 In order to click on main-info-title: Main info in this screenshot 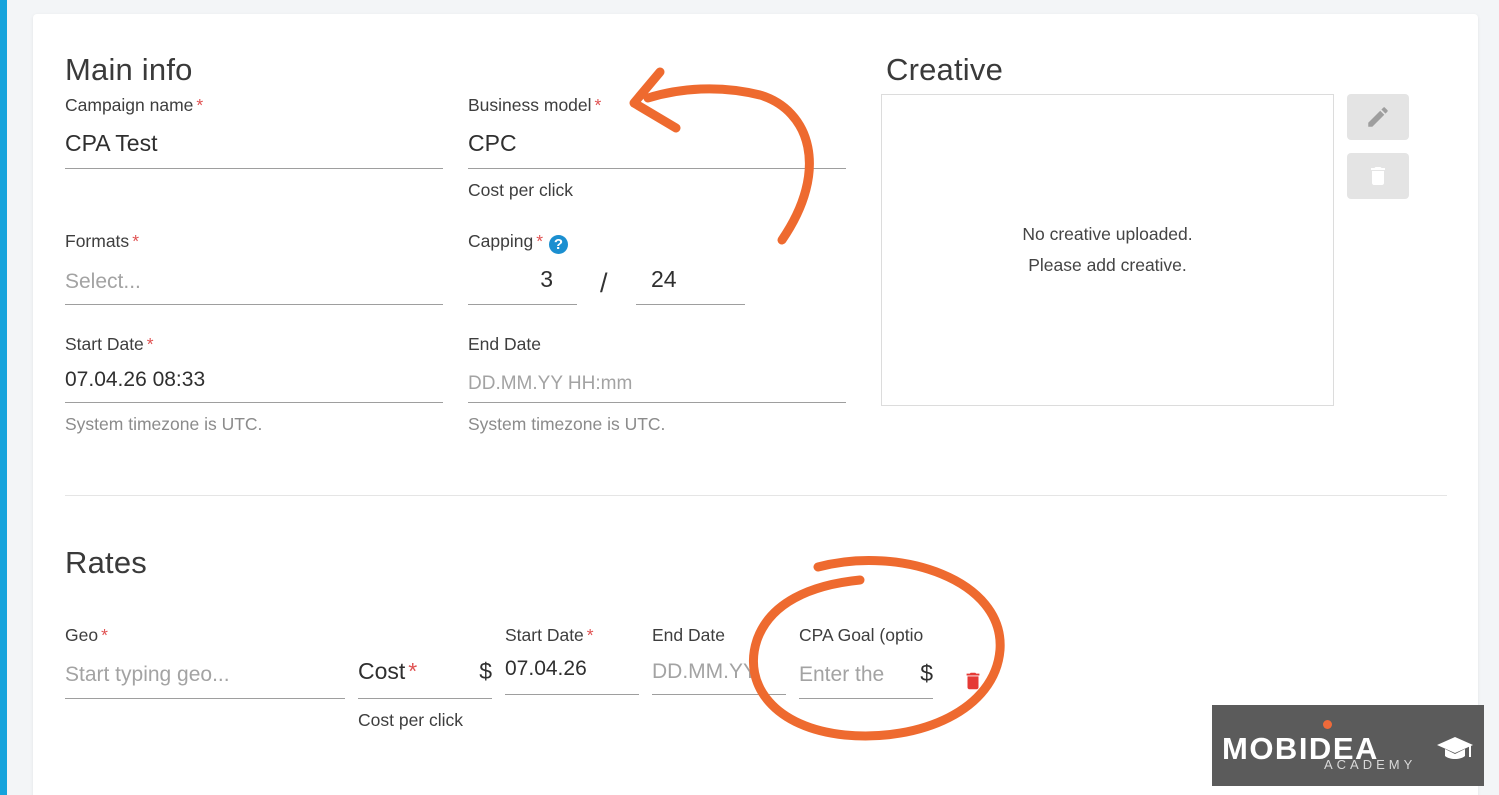, I will do `click(129, 69)`.